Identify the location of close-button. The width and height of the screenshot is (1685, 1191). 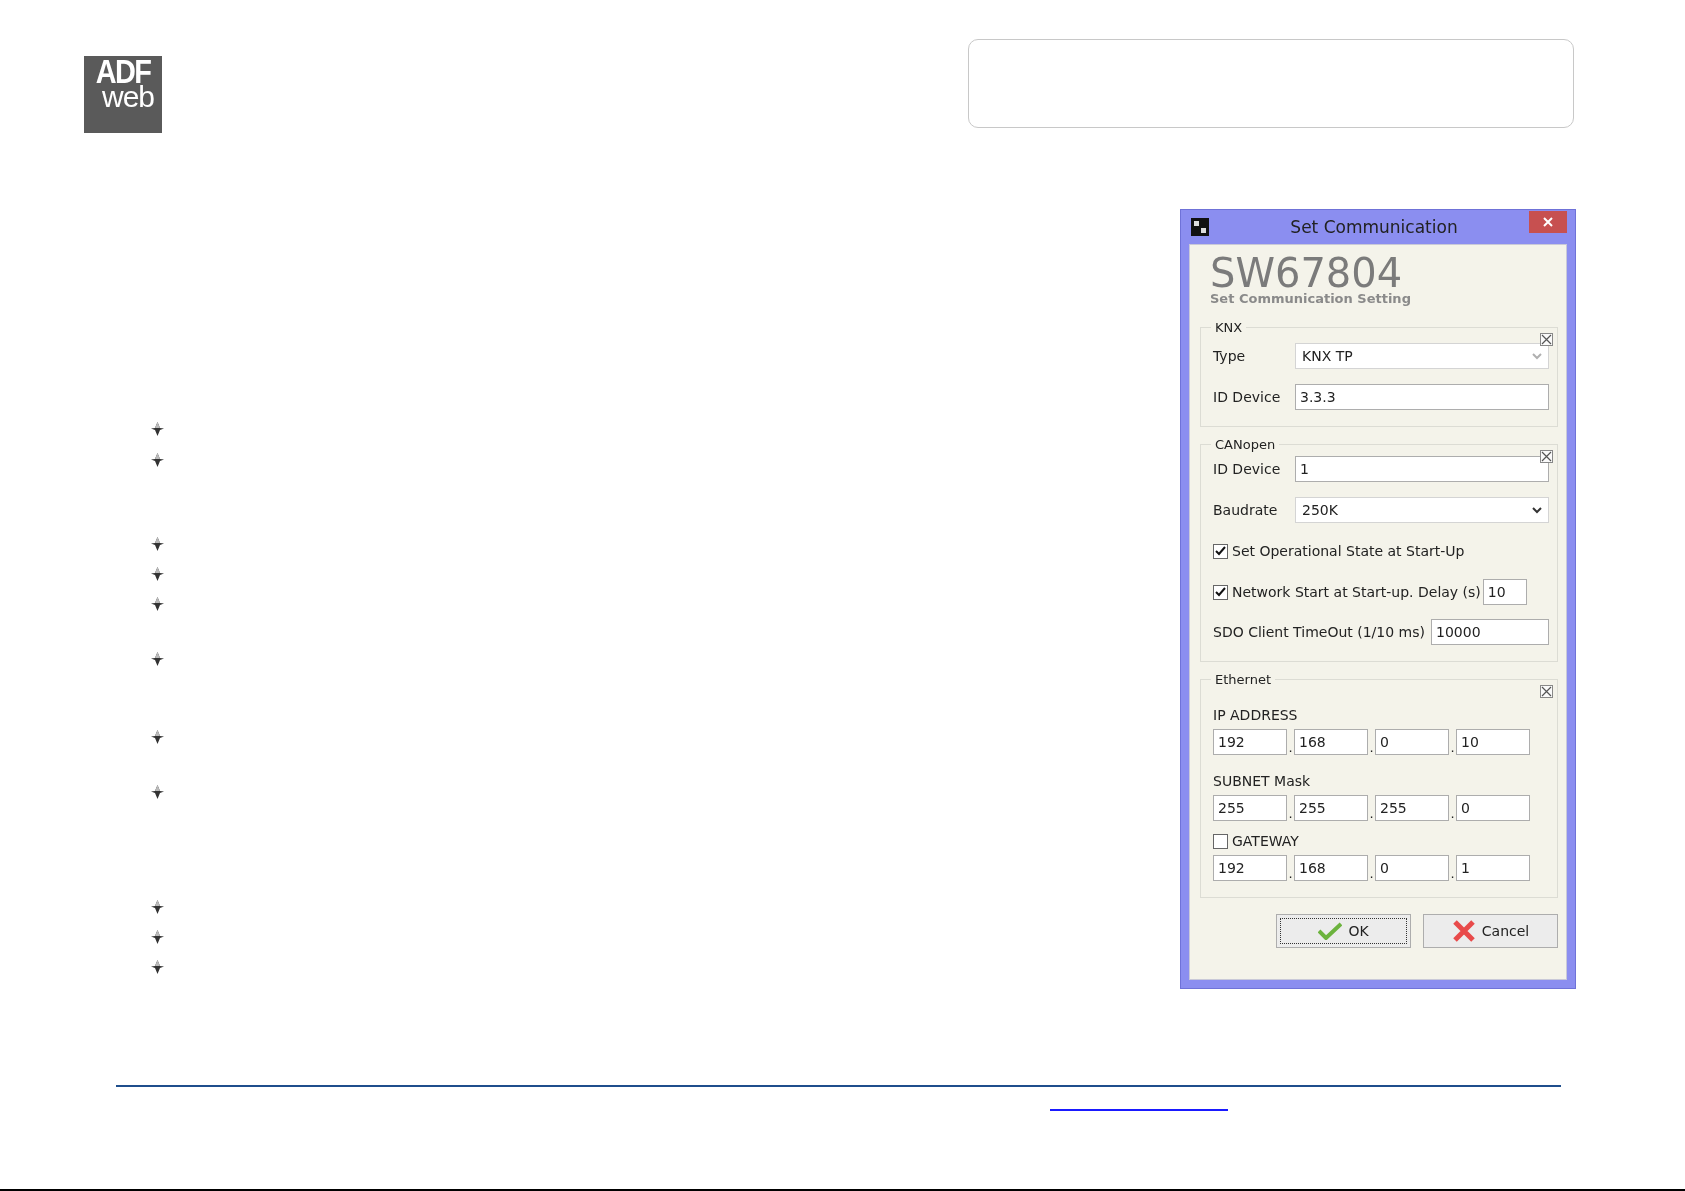
(1548, 222).